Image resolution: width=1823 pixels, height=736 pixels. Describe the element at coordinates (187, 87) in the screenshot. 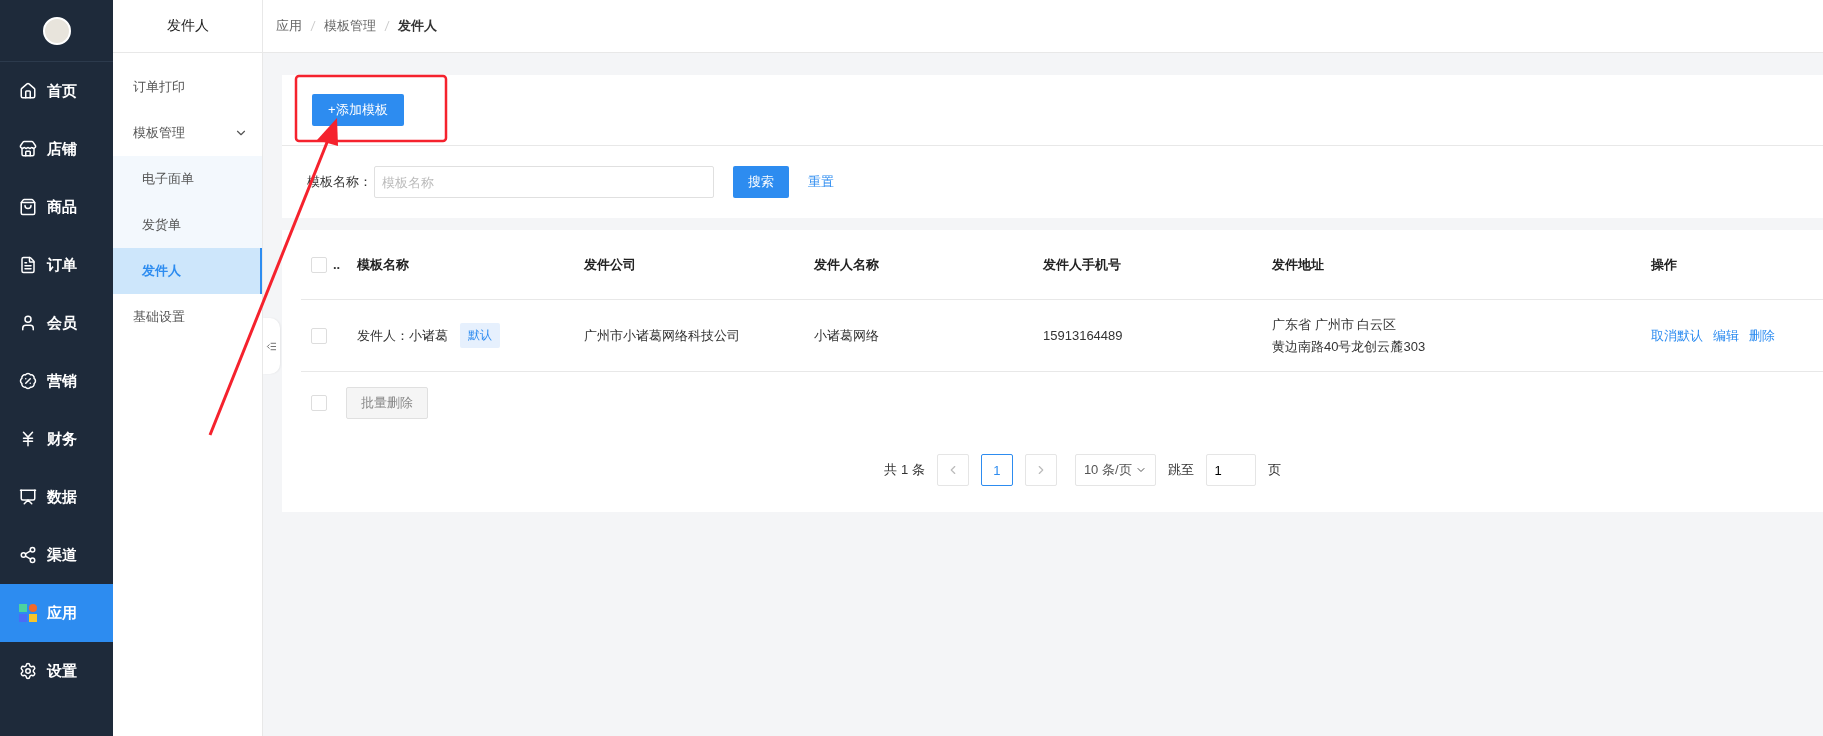

I see `submenu-item: 订单打印` at that location.